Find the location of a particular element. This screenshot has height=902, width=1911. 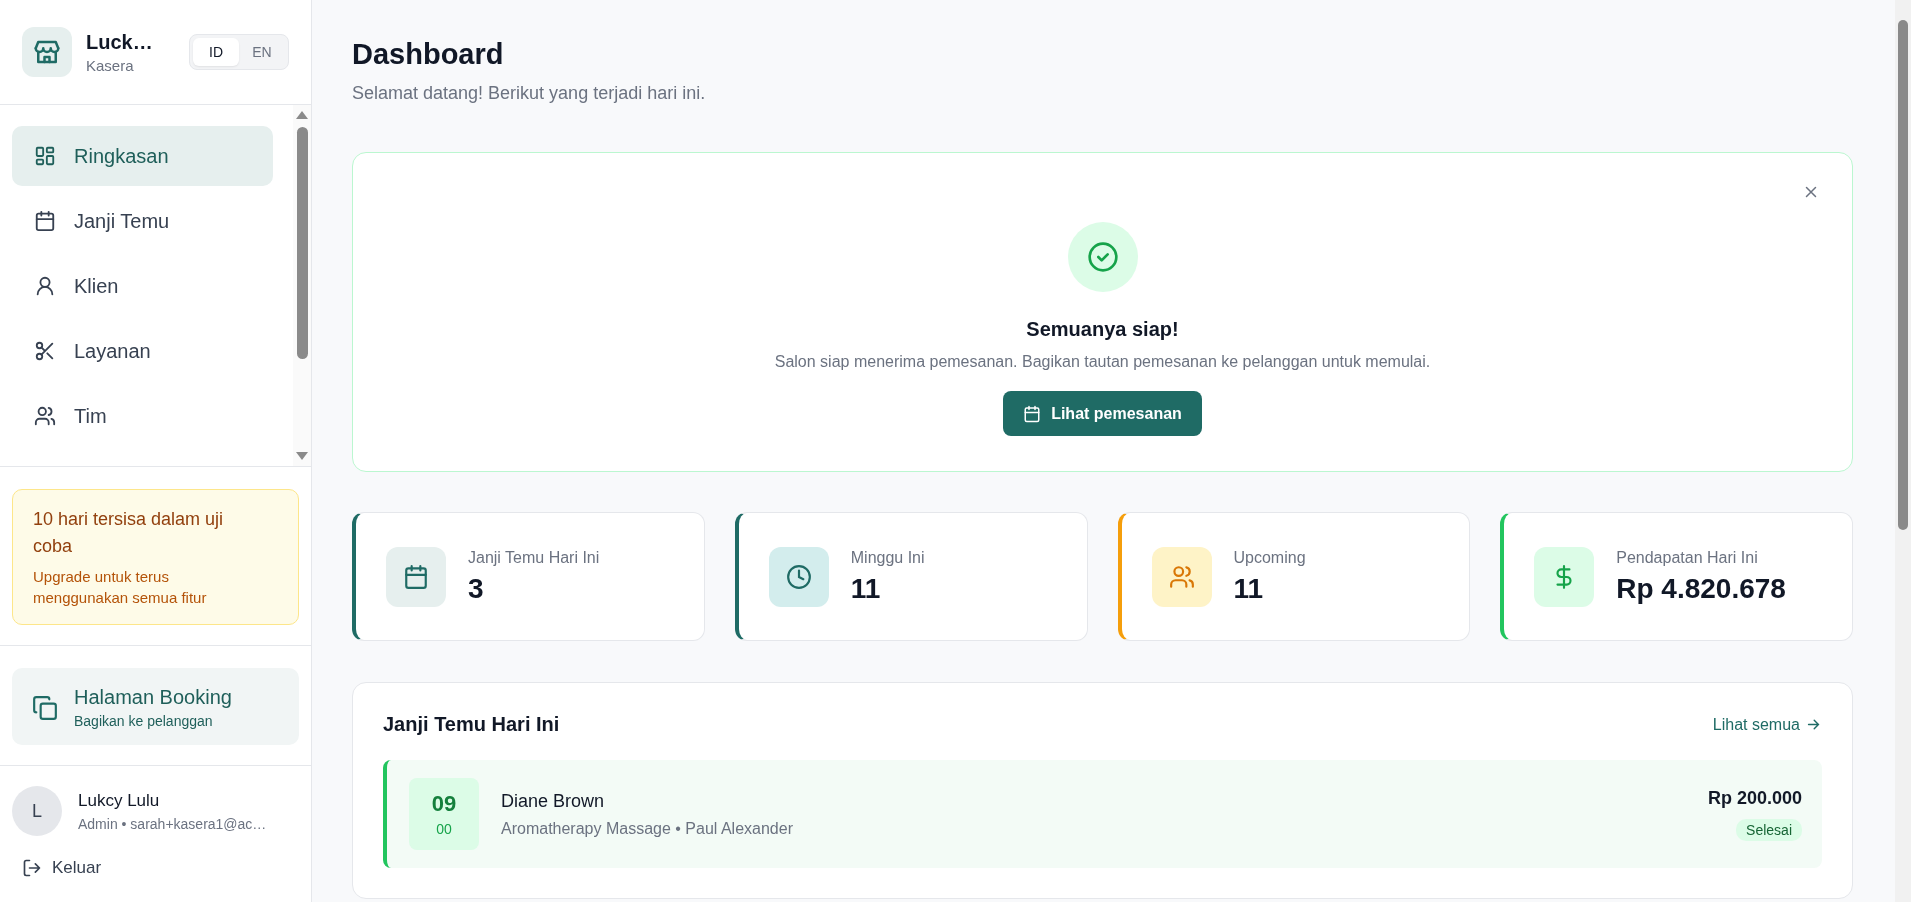

dollar-icon is located at coordinates (1564, 576).